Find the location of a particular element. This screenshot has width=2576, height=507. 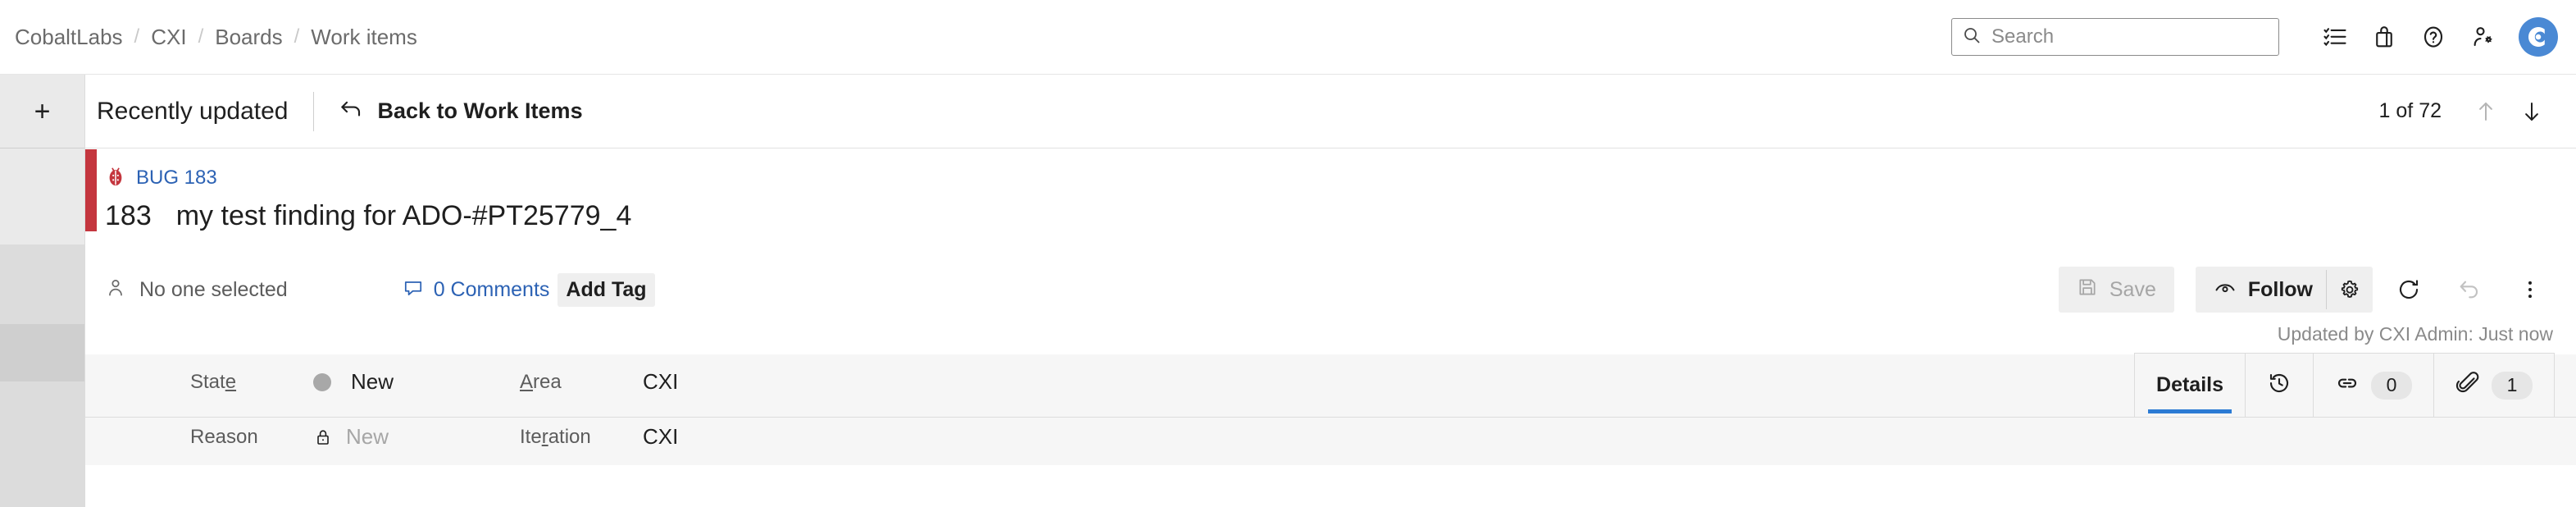

search-box is located at coordinates (2115, 37).